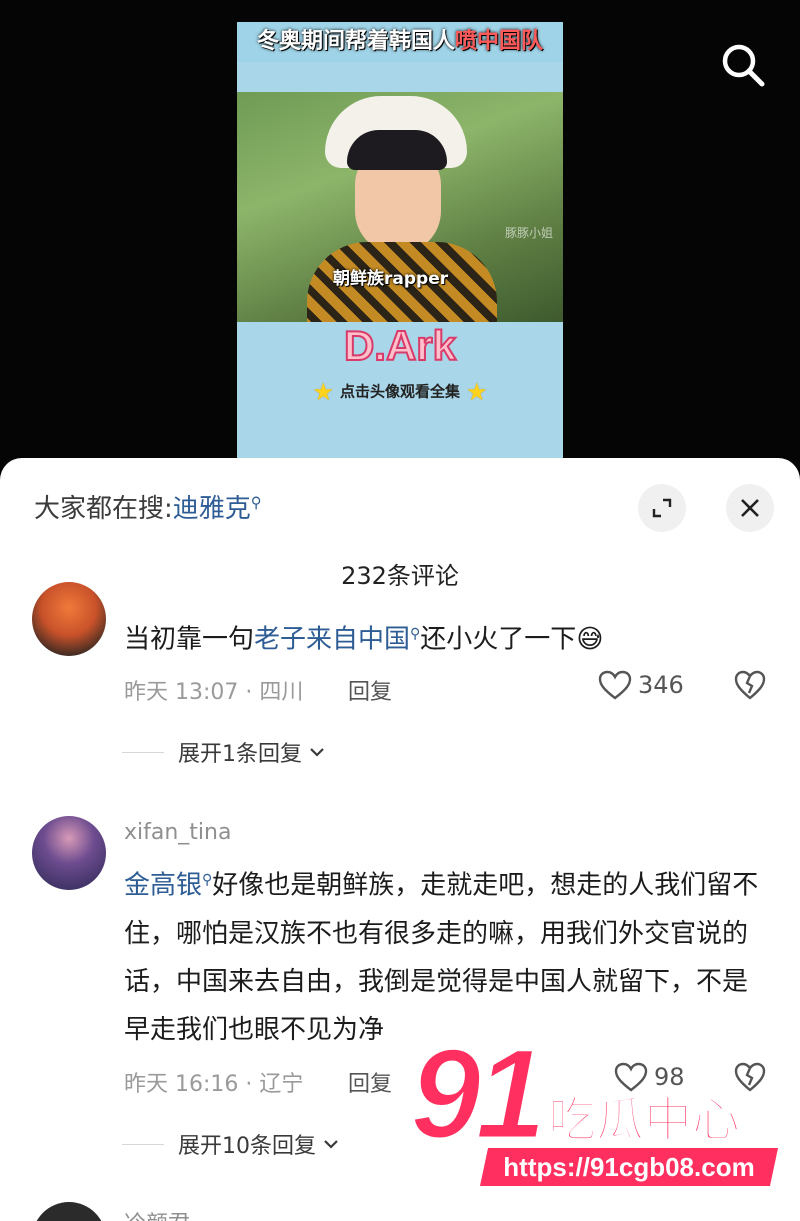  Describe the element at coordinates (400, 392) in the screenshot. I see `video-subtitle: ★ 点击头像观看全集 ★` at that location.